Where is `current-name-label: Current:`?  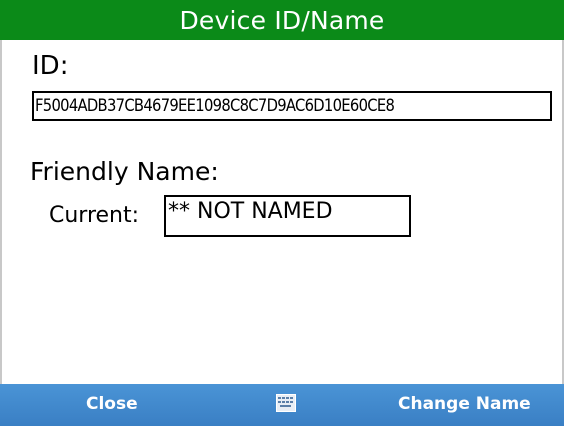 current-name-label: Current: is located at coordinates (94, 215).